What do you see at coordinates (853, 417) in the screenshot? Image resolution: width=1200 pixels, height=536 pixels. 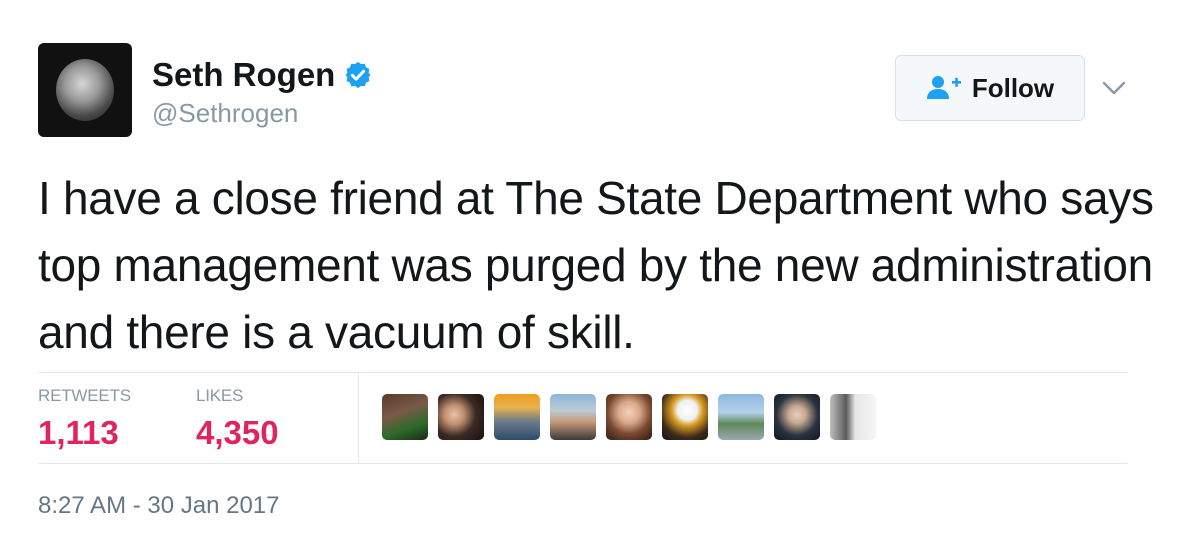 I see `liker-avatar-opinion-meme` at bounding box center [853, 417].